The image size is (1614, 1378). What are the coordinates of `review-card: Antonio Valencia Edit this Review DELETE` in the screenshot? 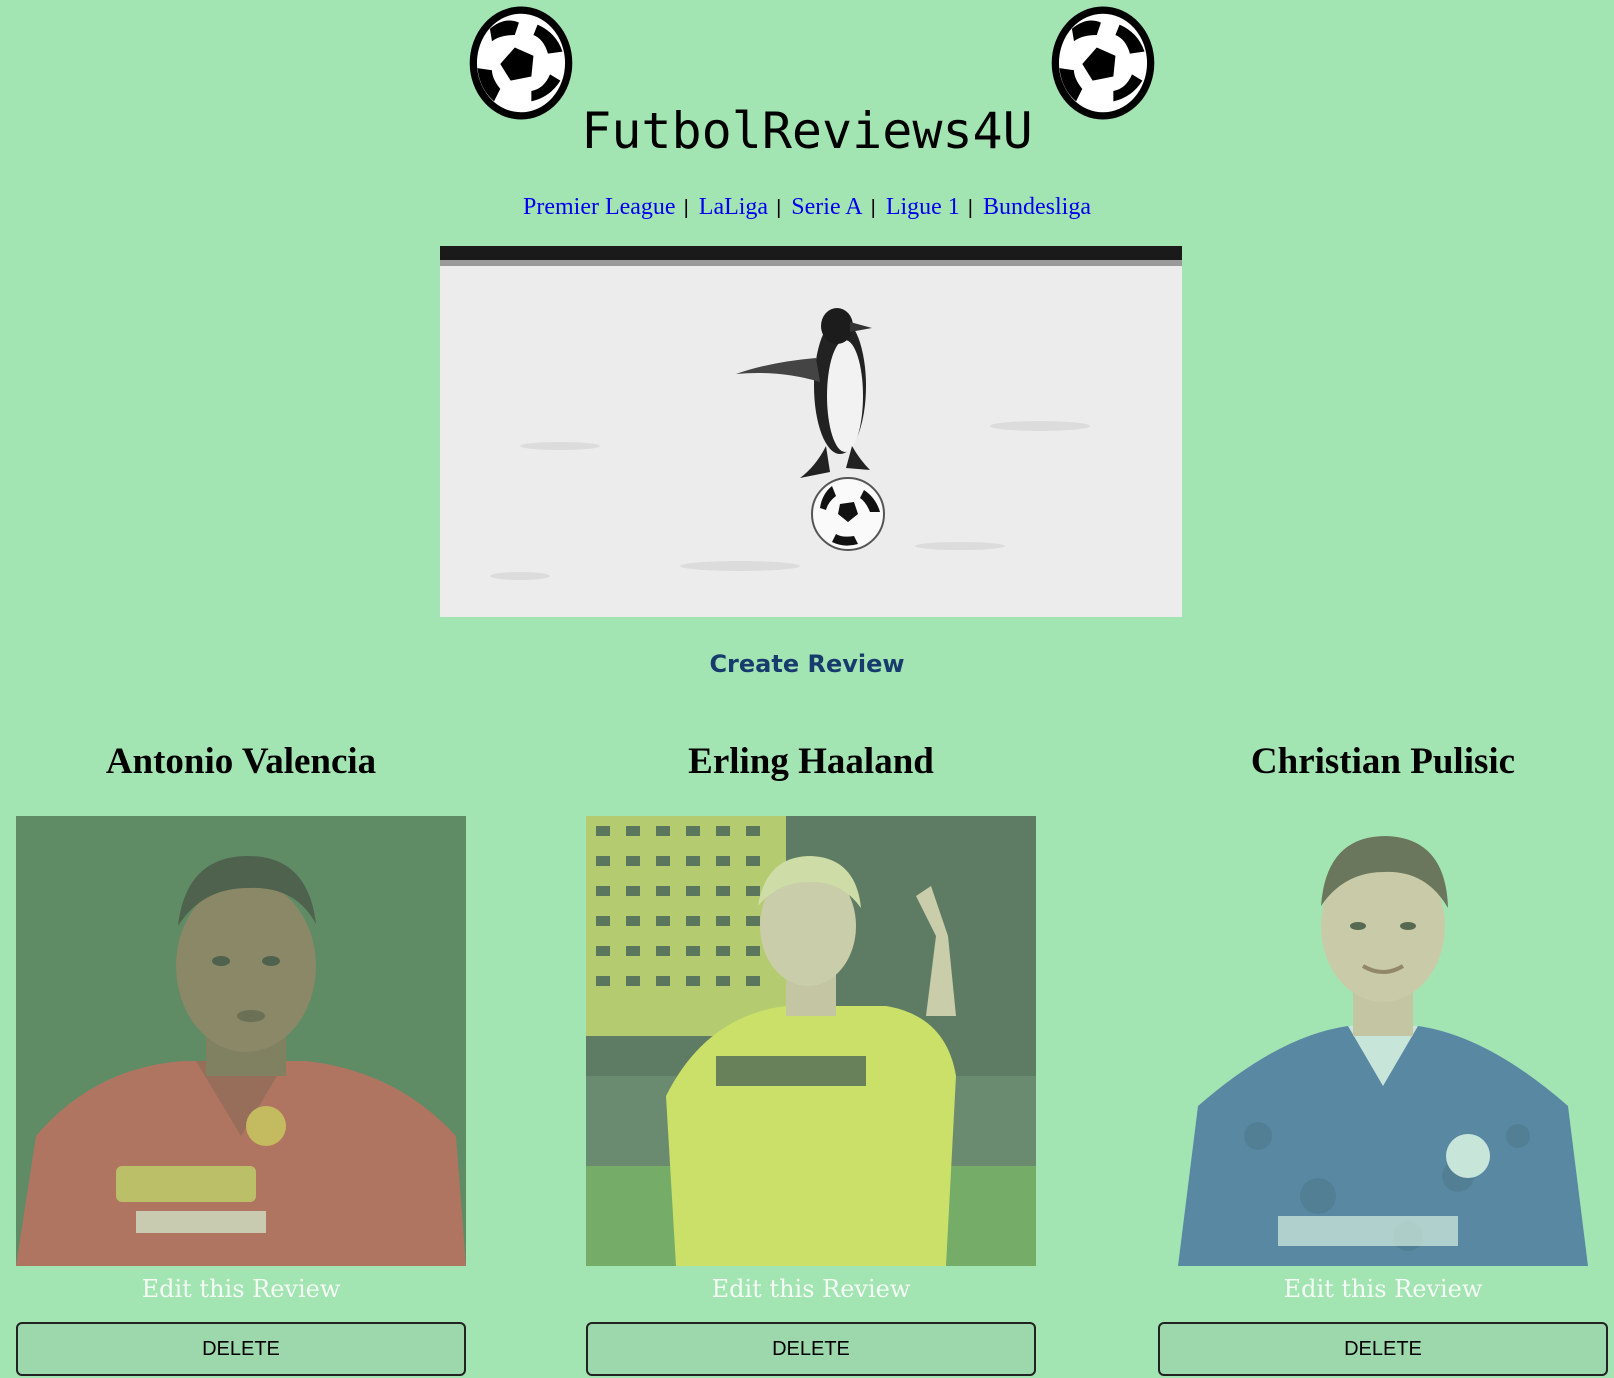 It's located at (241, 1057).